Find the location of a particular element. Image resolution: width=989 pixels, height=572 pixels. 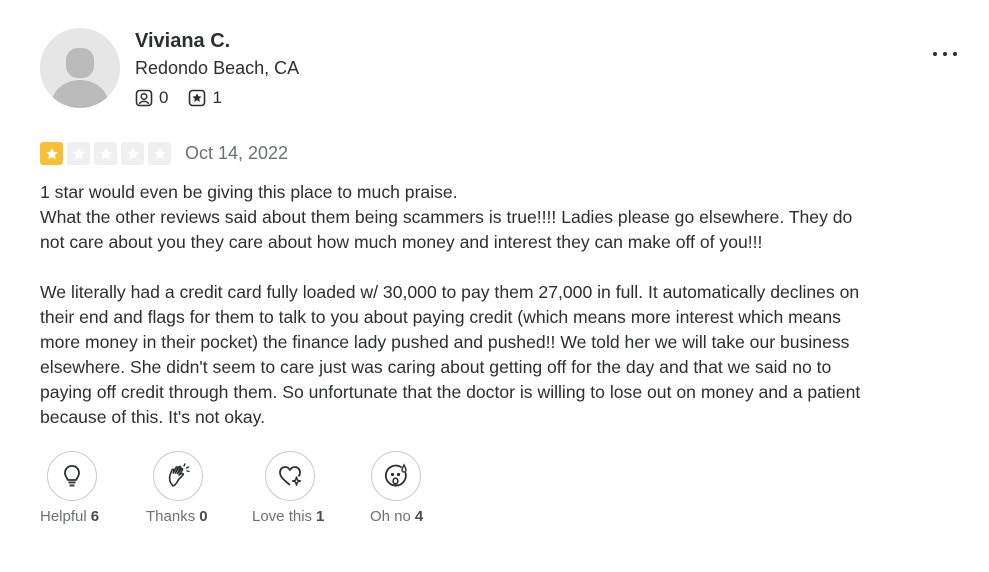

oh-no-count: 4 is located at coordinates (419, 516).